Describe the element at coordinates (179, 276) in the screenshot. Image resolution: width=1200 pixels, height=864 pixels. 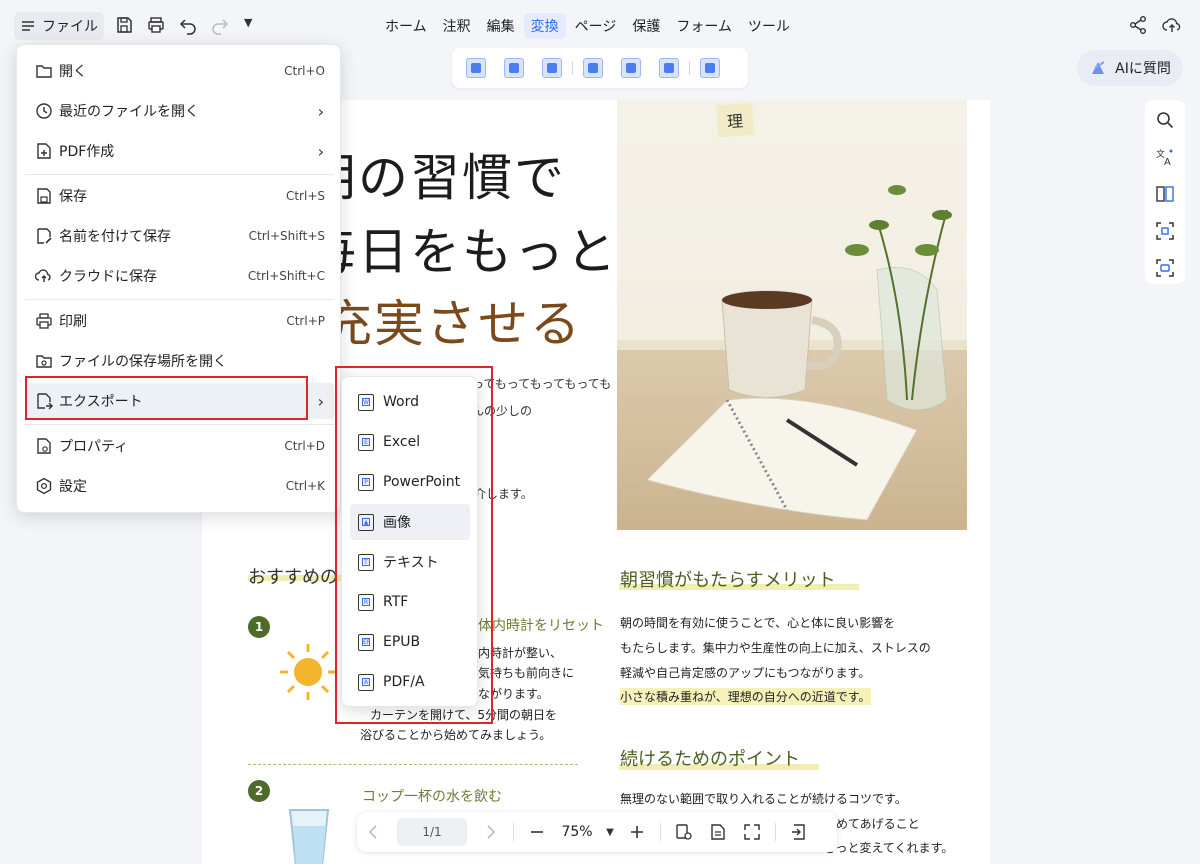
I see `menu-item-save-cloud: クラウドに保存 Ctrl+Shift+C` at that location.